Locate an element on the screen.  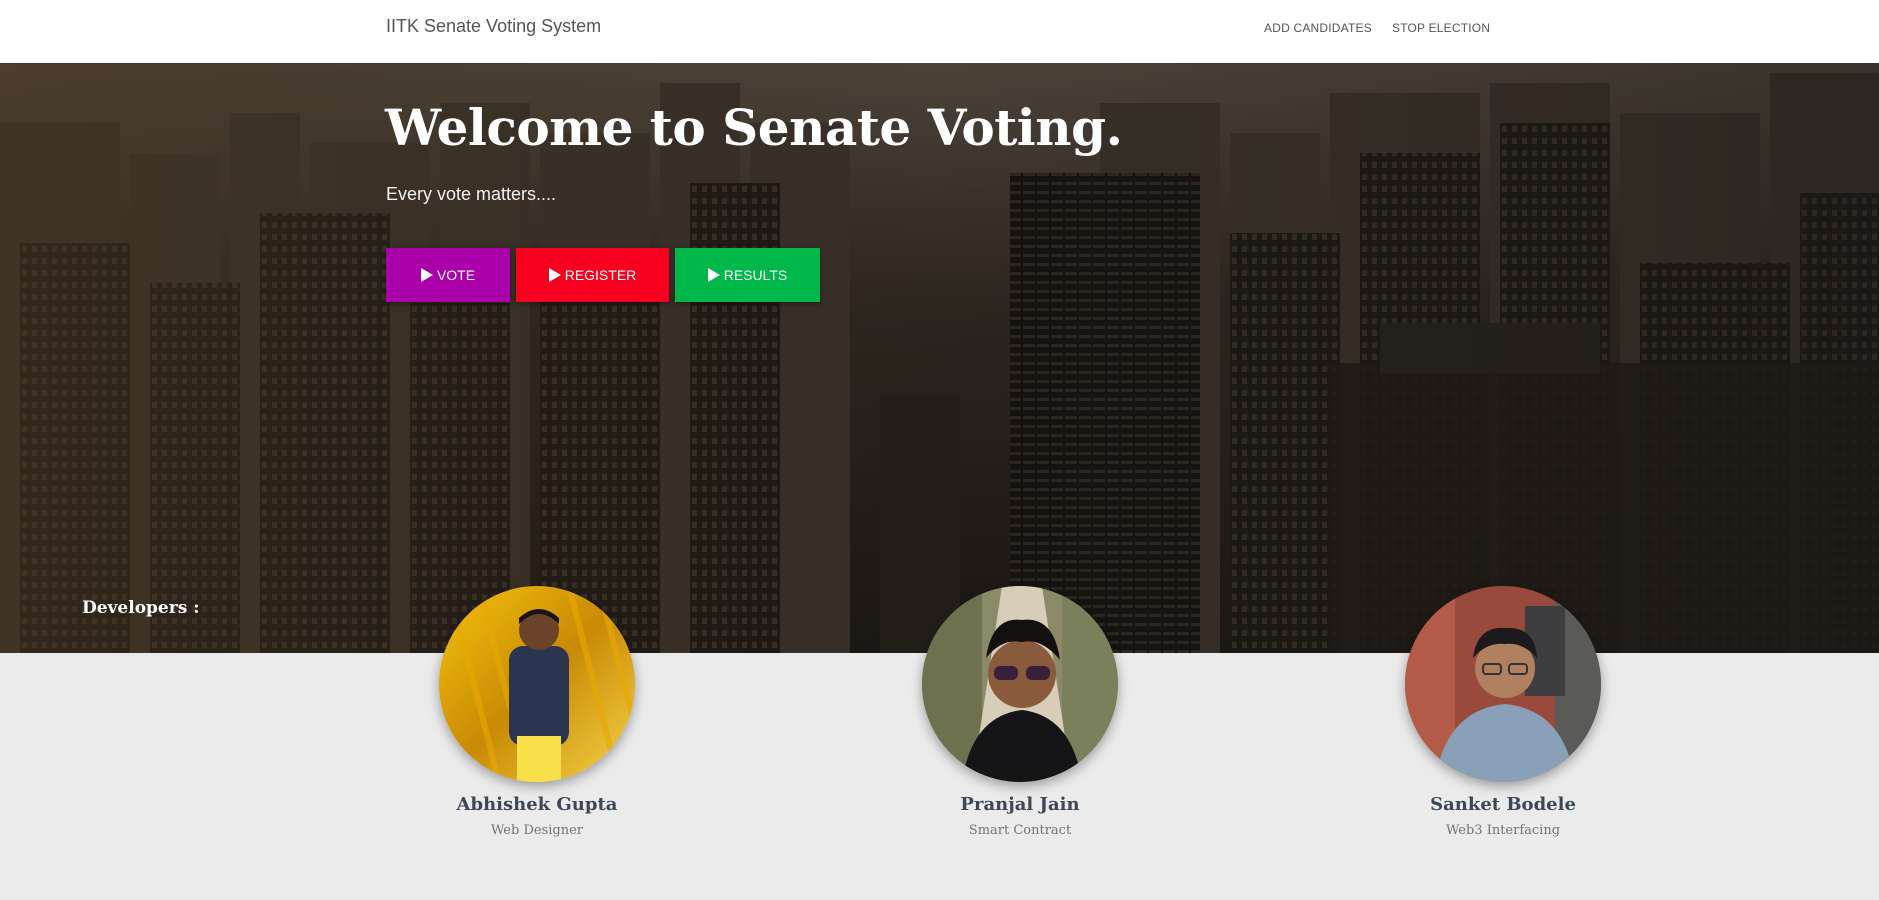
developer-card: Pranjal Jain Smart Contract is located at coordinates (1020, 712).